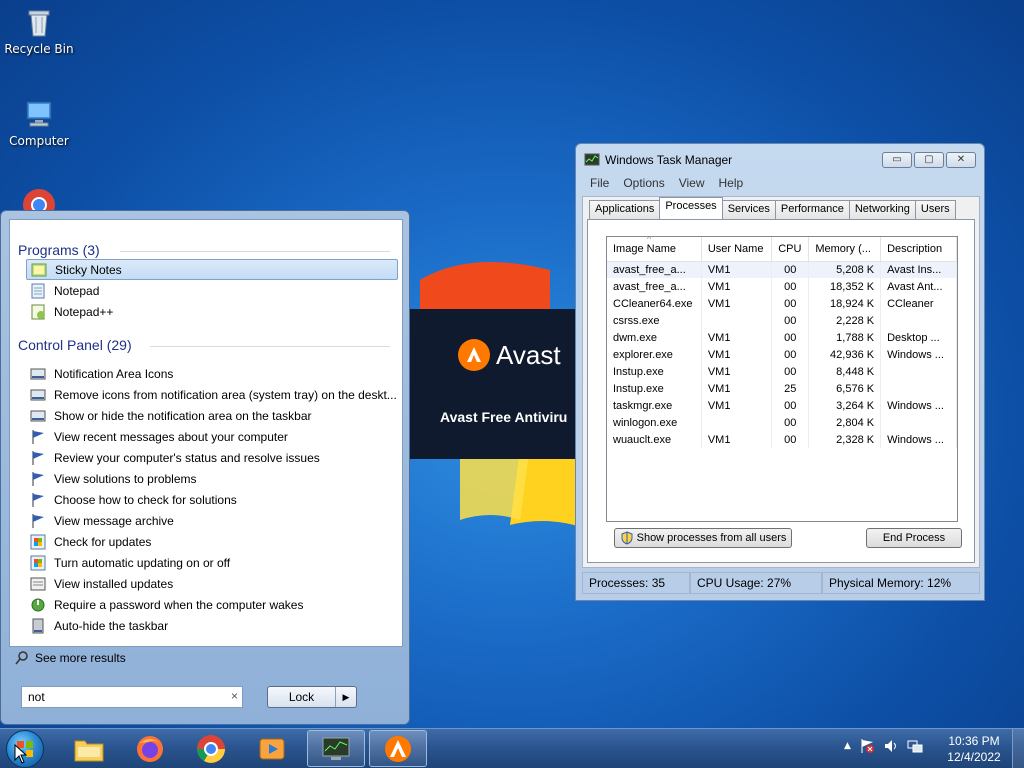 The height and width of the screenshot is (768, 1024). What do you see at coordinates (625, 209) in the screenshot?
I see `tab-applications: Applications` at bounding box center [625, 209].